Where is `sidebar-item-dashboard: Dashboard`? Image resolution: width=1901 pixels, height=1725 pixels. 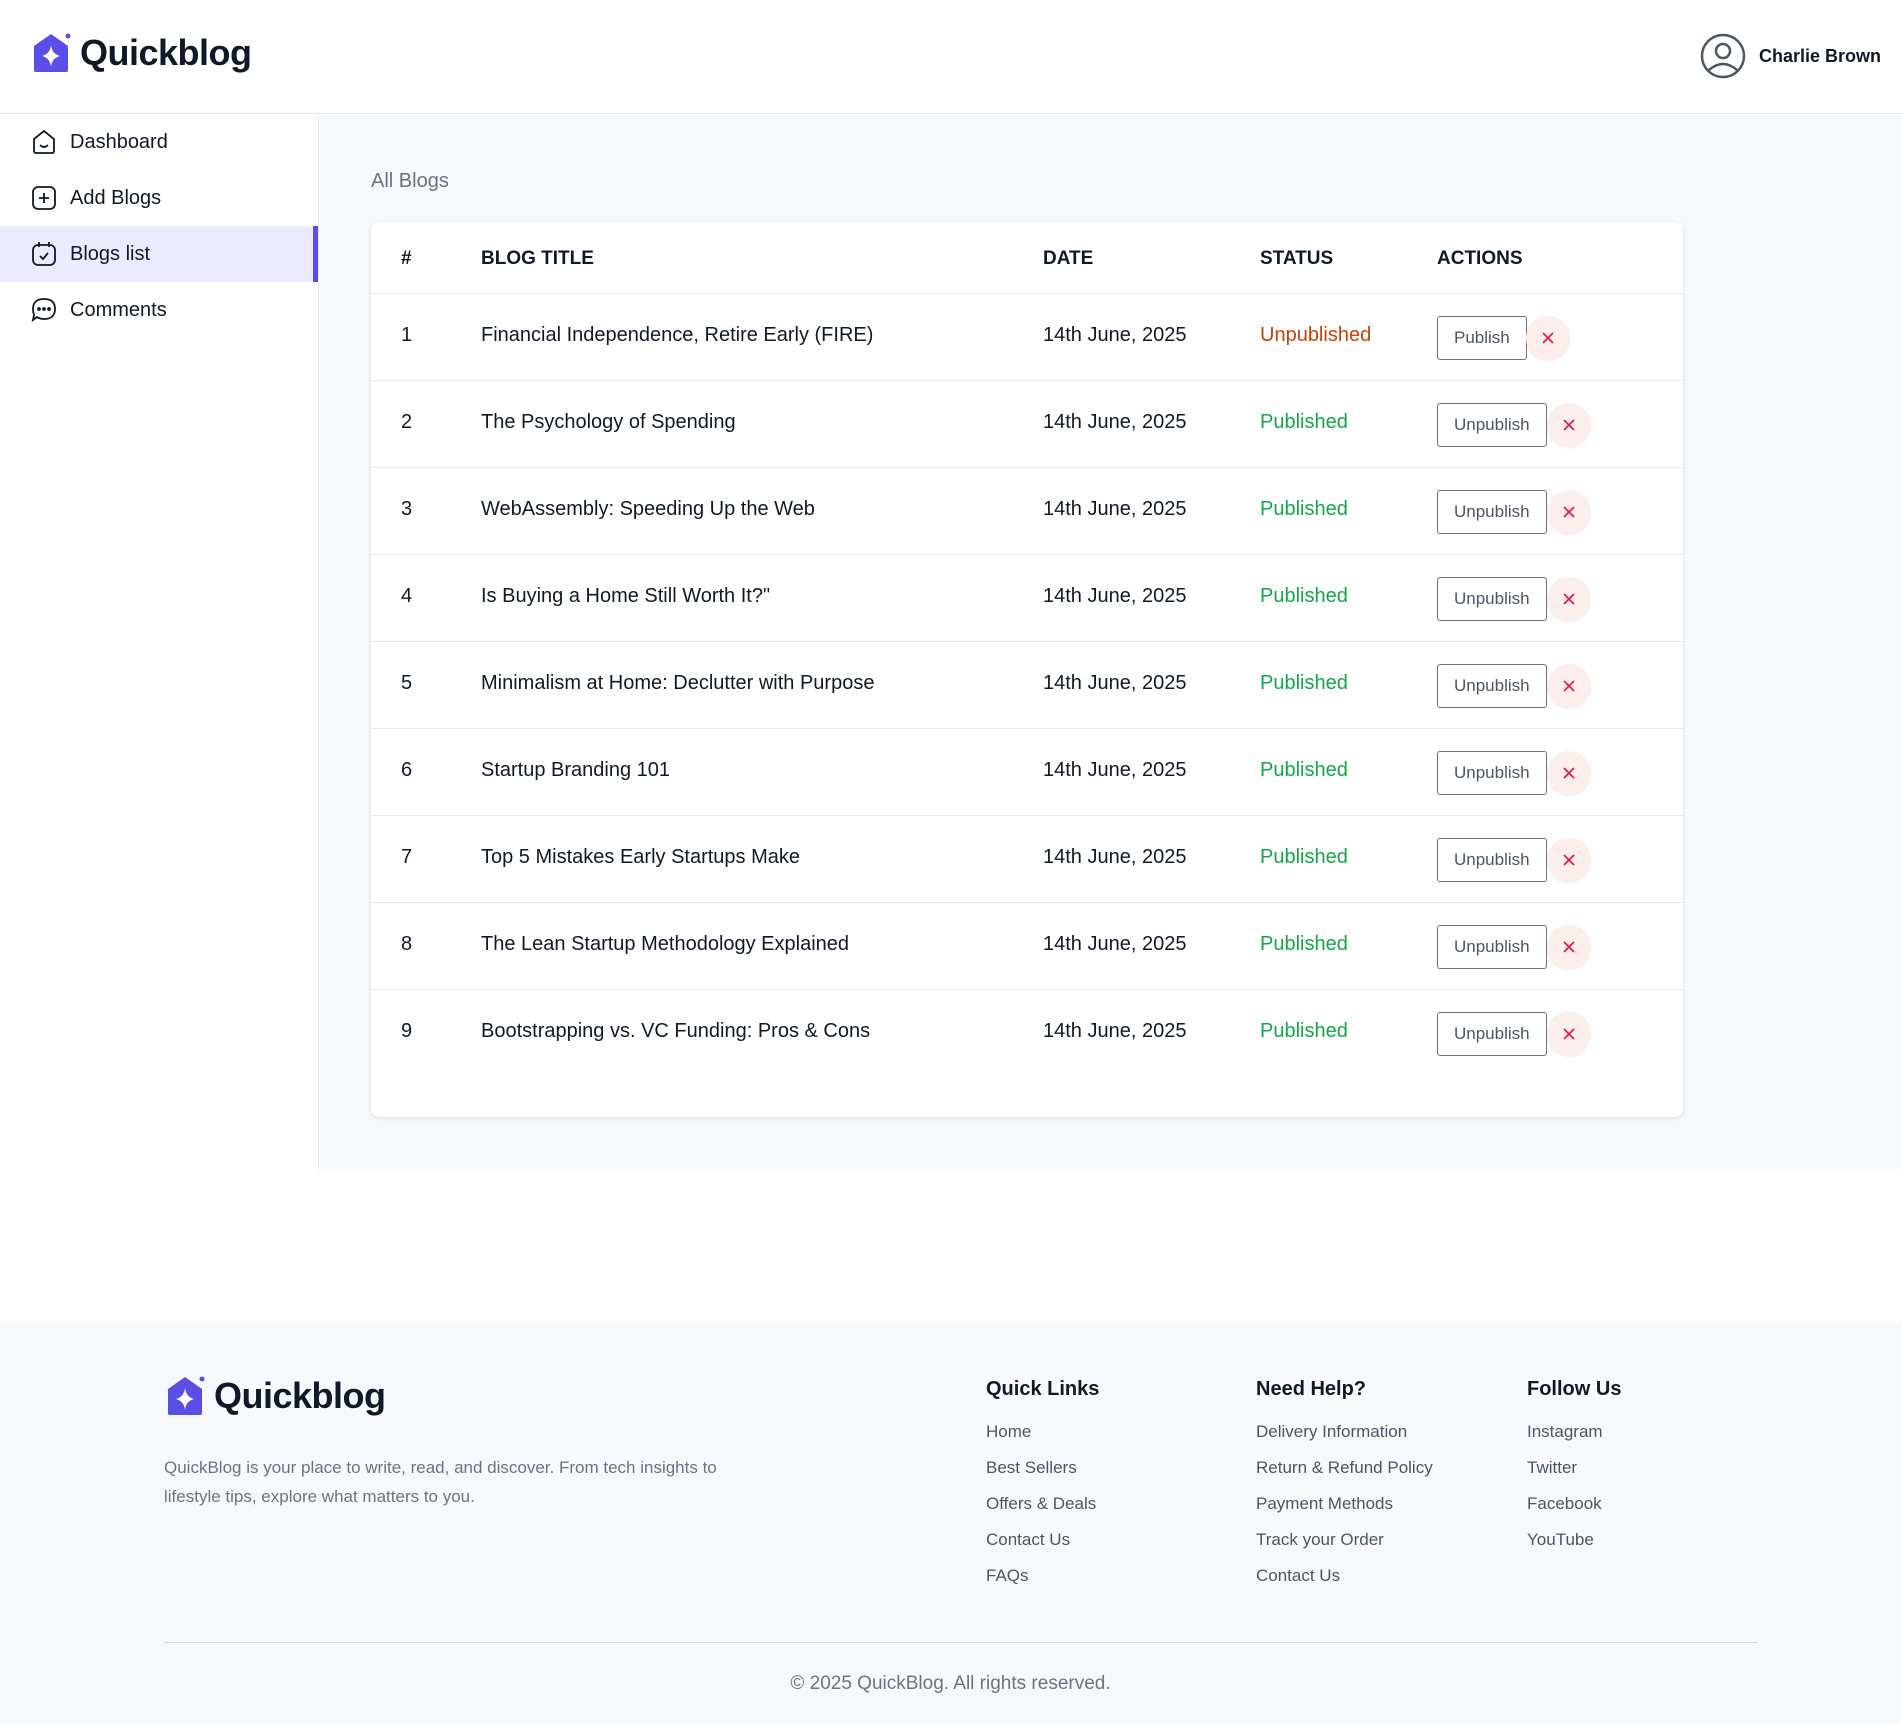
sidebar-item-dashboard: Dashboard is located at coordinates (159, 142).